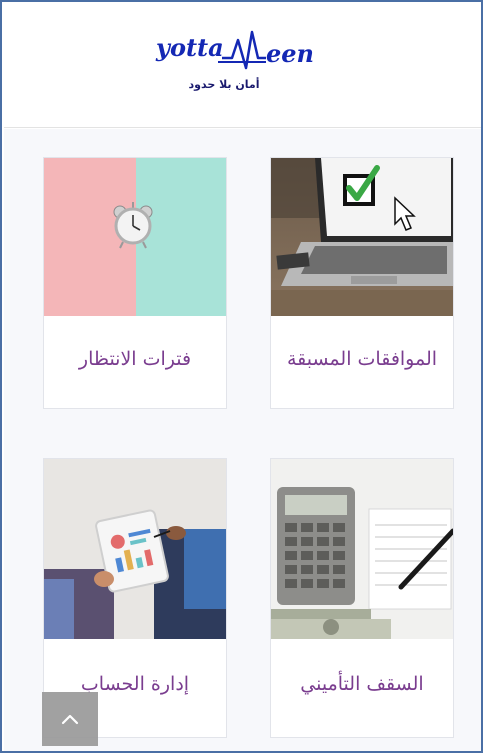 This screenshot has width=483, height=753. I want to click on card-title: الموافقات المسبقة, so click(362, 359).